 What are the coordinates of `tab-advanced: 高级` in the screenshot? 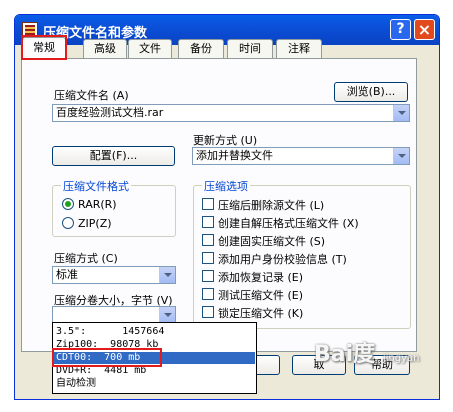 It's located at (105, 48).